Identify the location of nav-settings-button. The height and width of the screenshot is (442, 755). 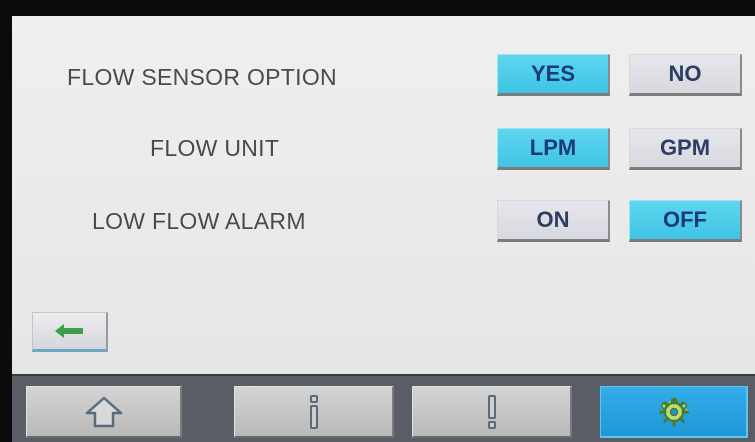
(674, 412).